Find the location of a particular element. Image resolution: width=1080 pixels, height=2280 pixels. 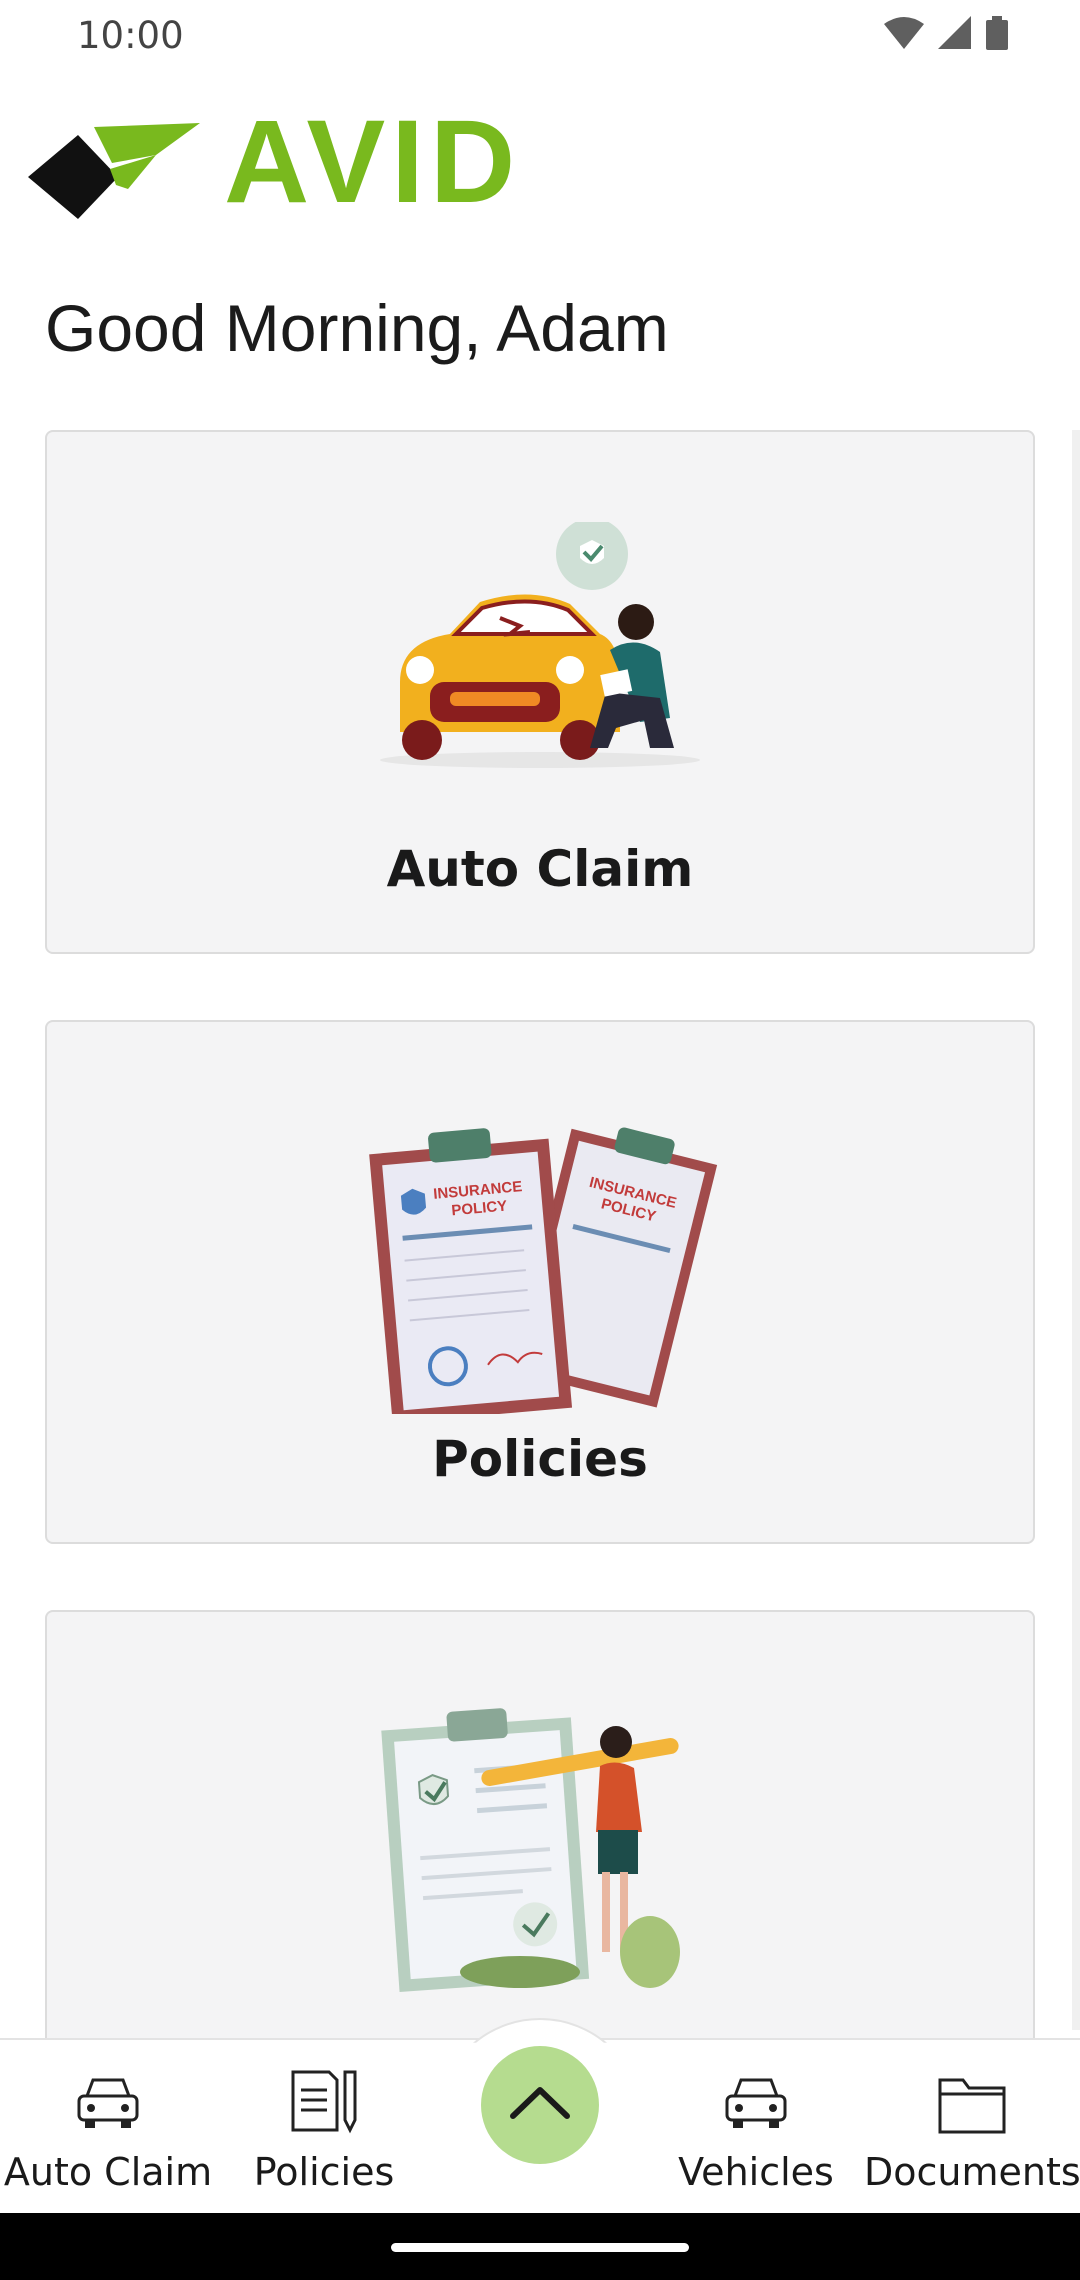

nav-auto-claim: Auto Claim is located at coordinates (108, 2127).